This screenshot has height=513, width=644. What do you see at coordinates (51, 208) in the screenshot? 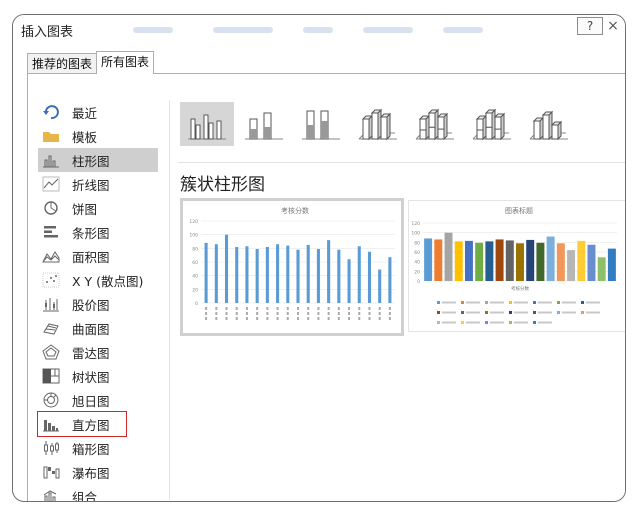
I see `pie-chart-icon` at bounding box center [51, 208].